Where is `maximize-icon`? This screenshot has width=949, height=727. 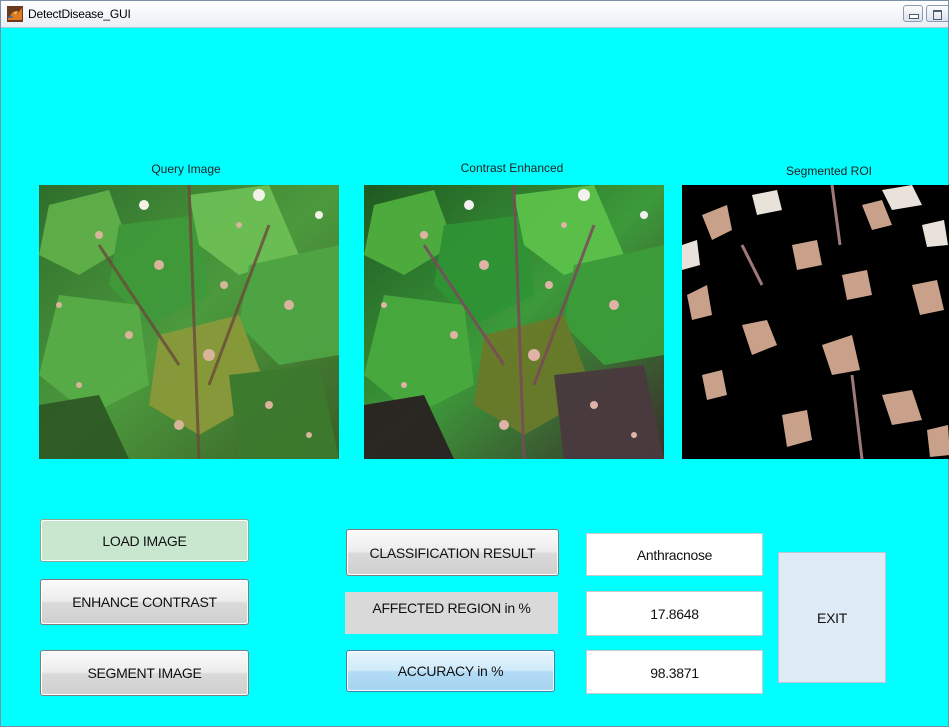
maximize-icon is located at coordinates (937, 13).